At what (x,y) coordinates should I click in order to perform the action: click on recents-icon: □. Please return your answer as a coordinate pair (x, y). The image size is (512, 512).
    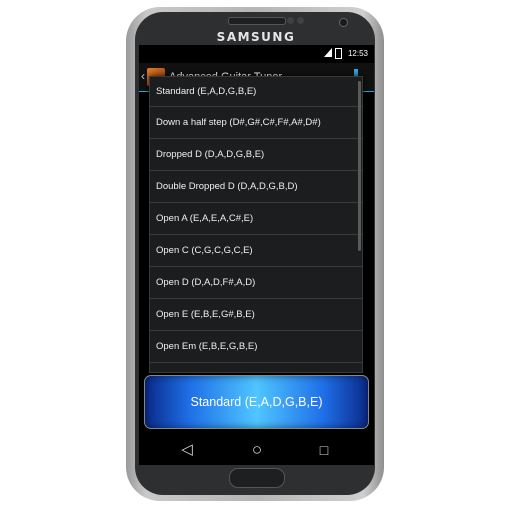
    Looking at the image, I should click on (324, 450).